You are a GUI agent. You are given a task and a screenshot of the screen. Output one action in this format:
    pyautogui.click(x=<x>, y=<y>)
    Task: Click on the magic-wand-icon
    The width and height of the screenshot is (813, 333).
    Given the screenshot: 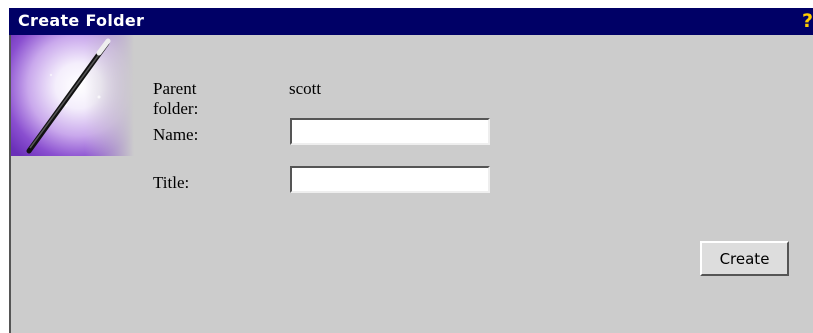 What is the action you would take?
    pyautogui.click(x=72, y=95)
    